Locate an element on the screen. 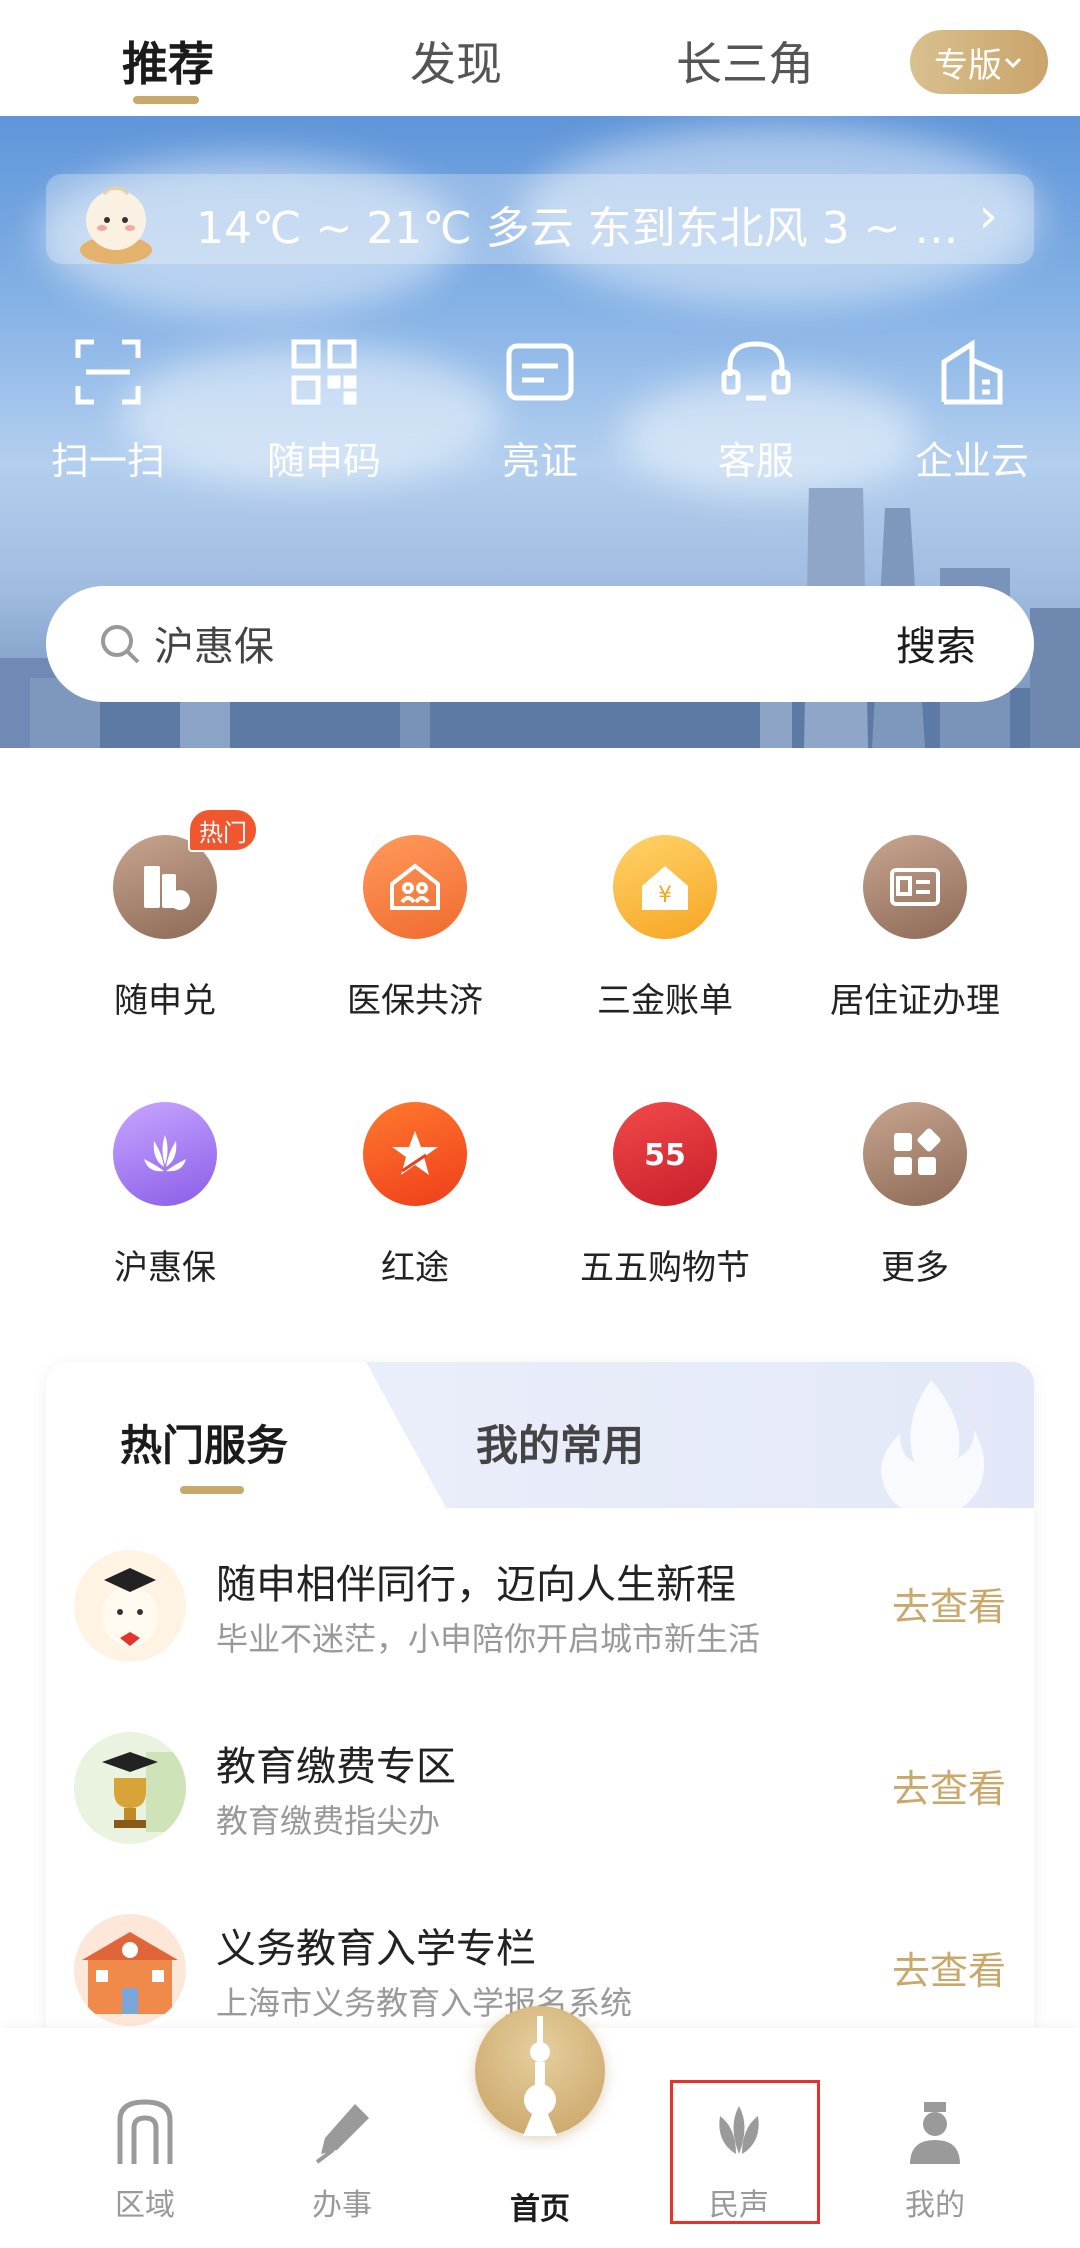  quick-action-scan: 扫一扫 is located at coordinates (108, 410).